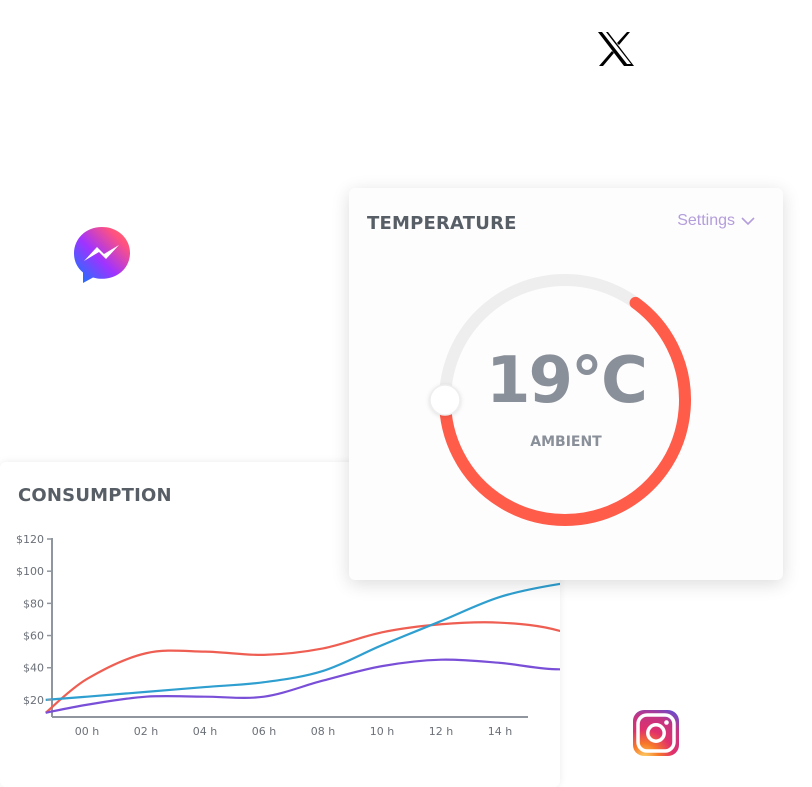  What do you see at coordinates (102, 255) in the screenshot?
I see `messenger-logo-icon` at bounding box center [102, 255].